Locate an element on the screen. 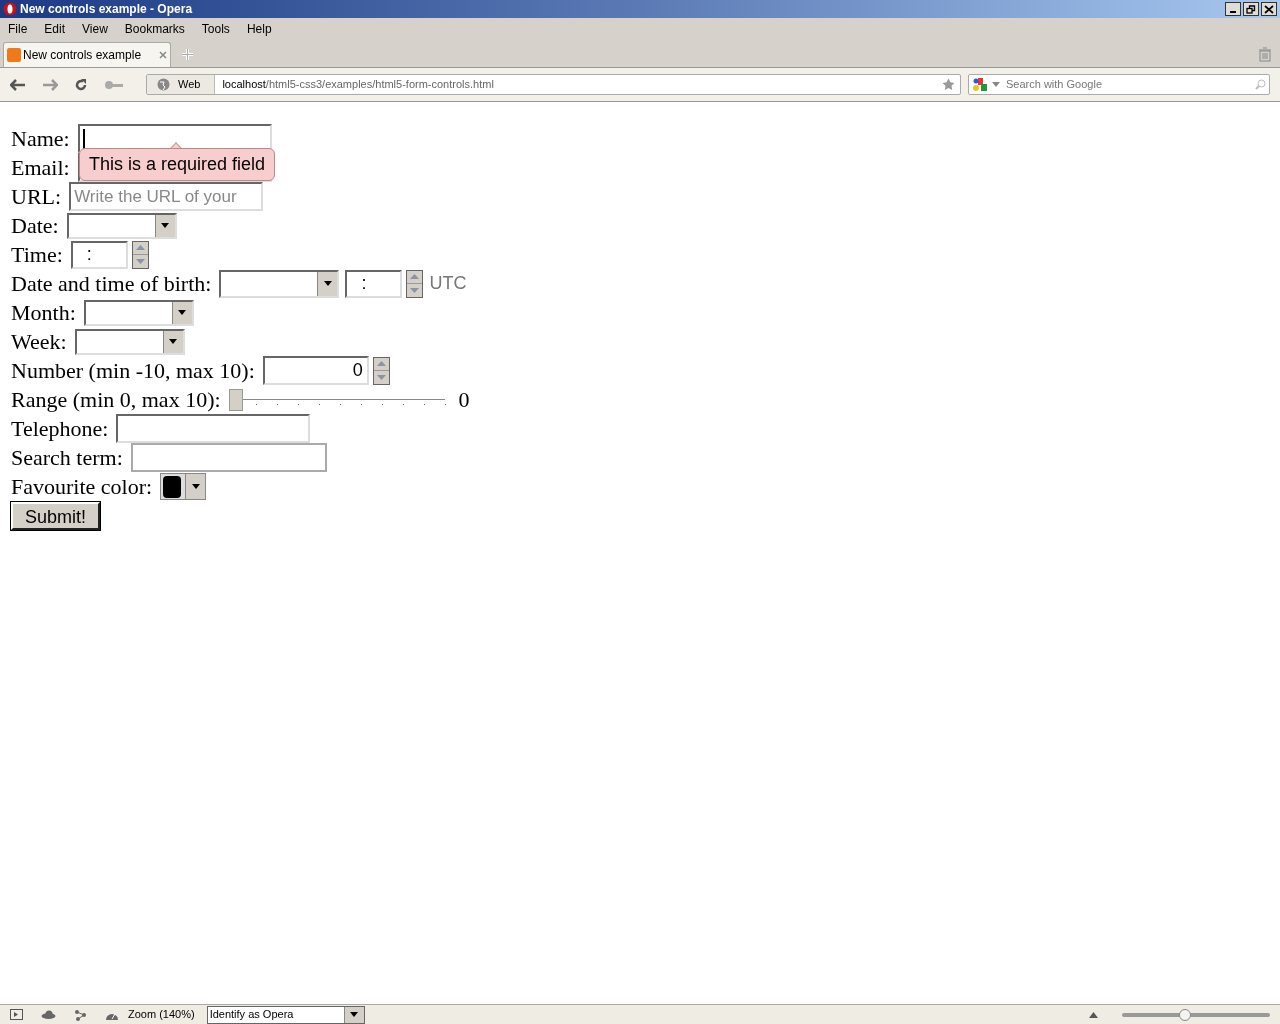 This screenshot has height=1024, width=1280. field-label: Date and time of birth: is located at coordinates (111, 284).